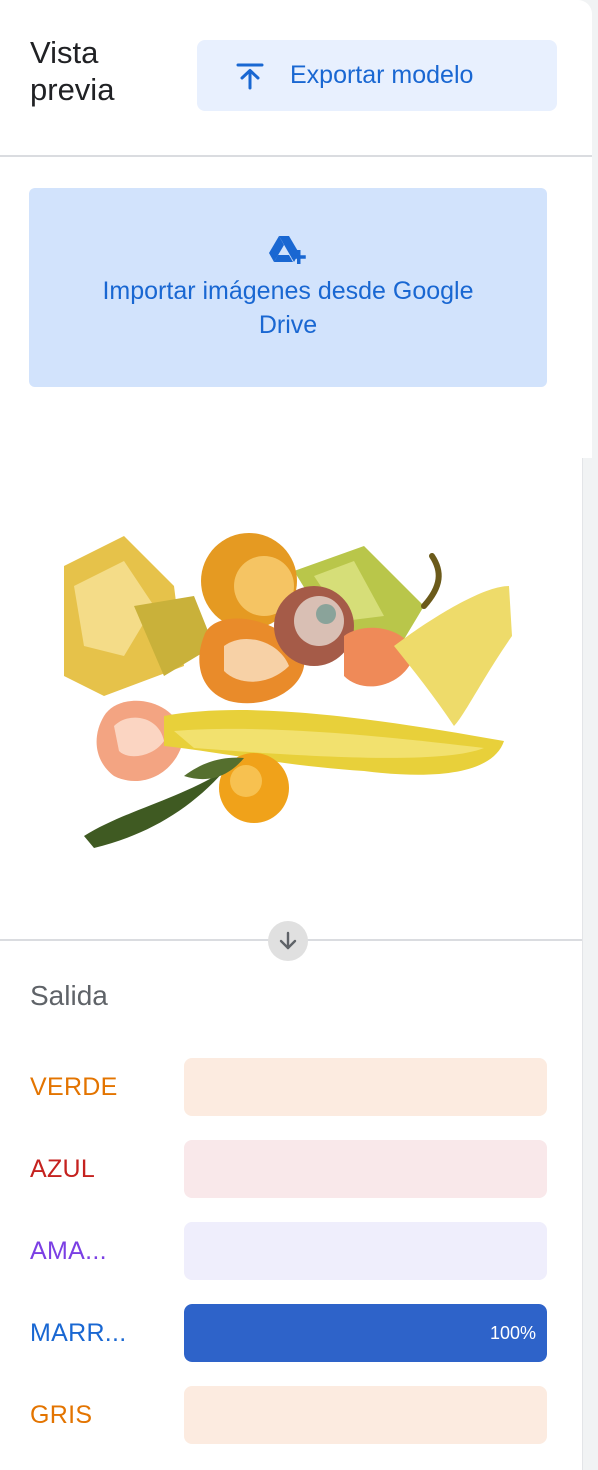 The image size is (598, 1470). I want to click on output-row: VERDE, so click(288, 1087).